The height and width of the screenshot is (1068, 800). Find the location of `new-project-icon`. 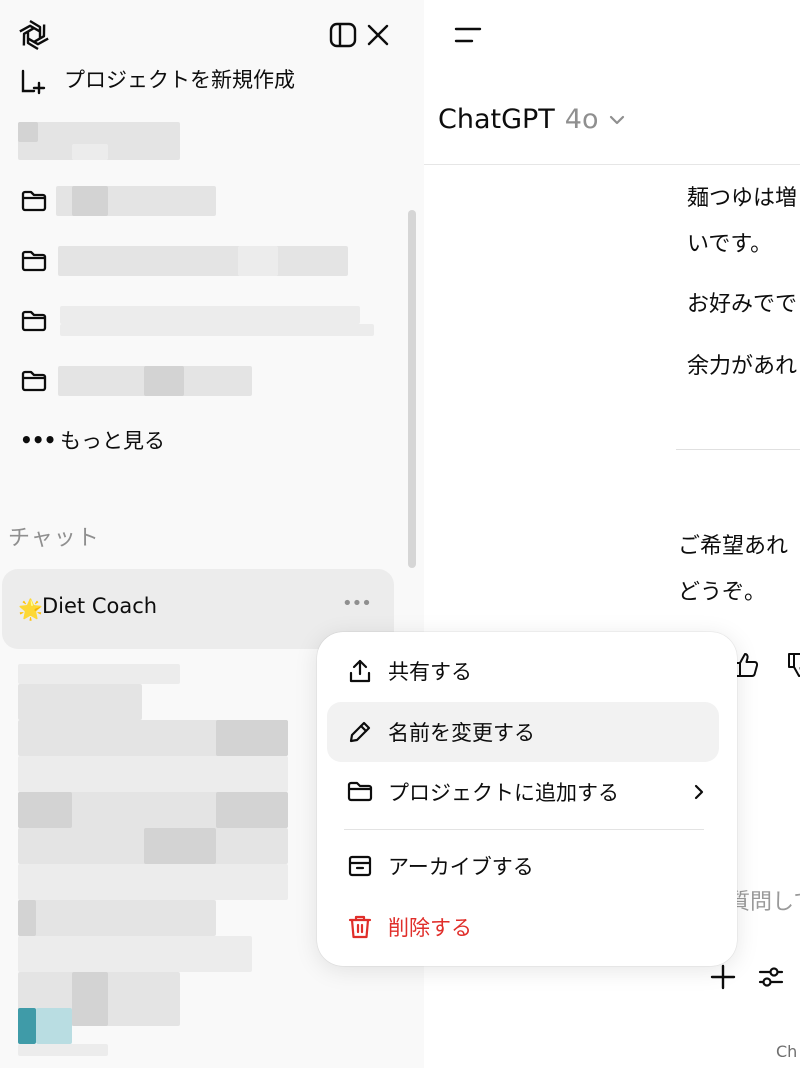

new-project-icon is located at coordinates (33, 82).